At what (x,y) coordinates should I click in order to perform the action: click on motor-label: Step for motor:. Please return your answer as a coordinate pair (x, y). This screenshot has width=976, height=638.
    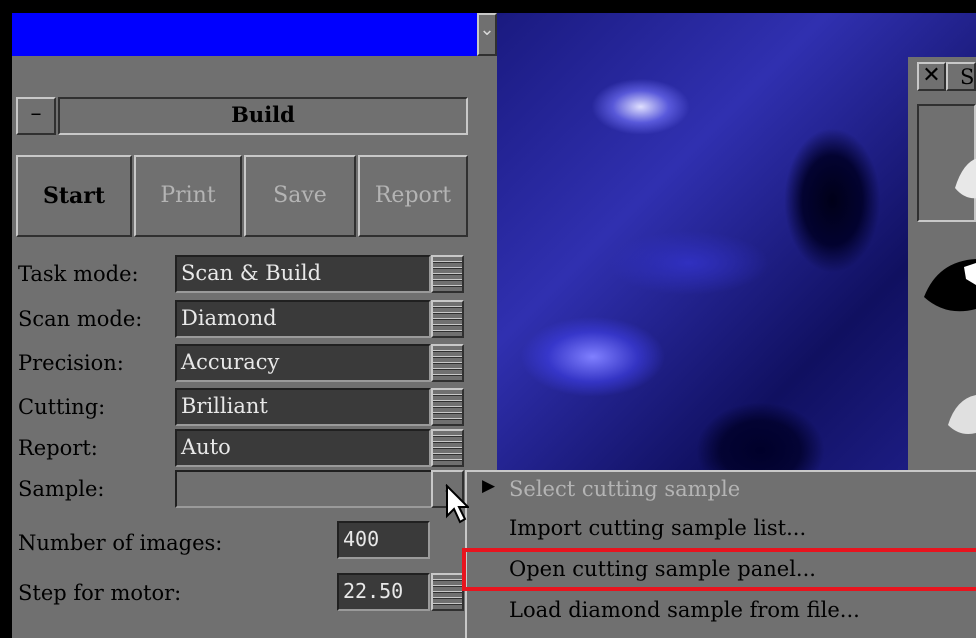
    Looking at the image, I should click on (100, 593).